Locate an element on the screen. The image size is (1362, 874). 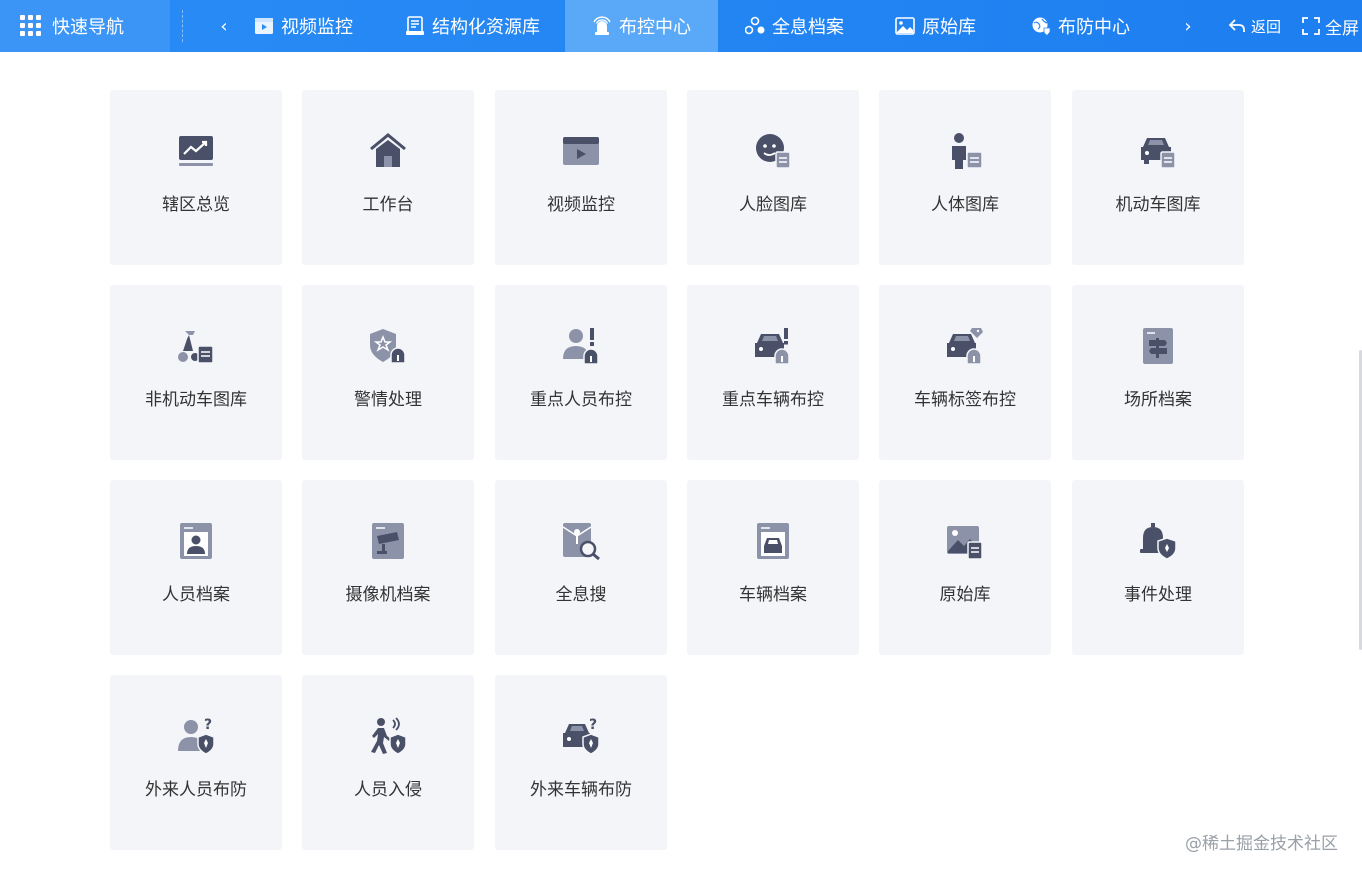
grid-menu-icon is located at coordinates (31, 26).